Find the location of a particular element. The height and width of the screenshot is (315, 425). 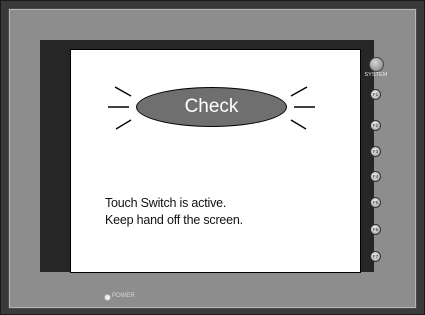

function-key-rail: SYSTEM F1 F2 F3 F4 F5 F6 F7 is located at coordinates (376, 162).